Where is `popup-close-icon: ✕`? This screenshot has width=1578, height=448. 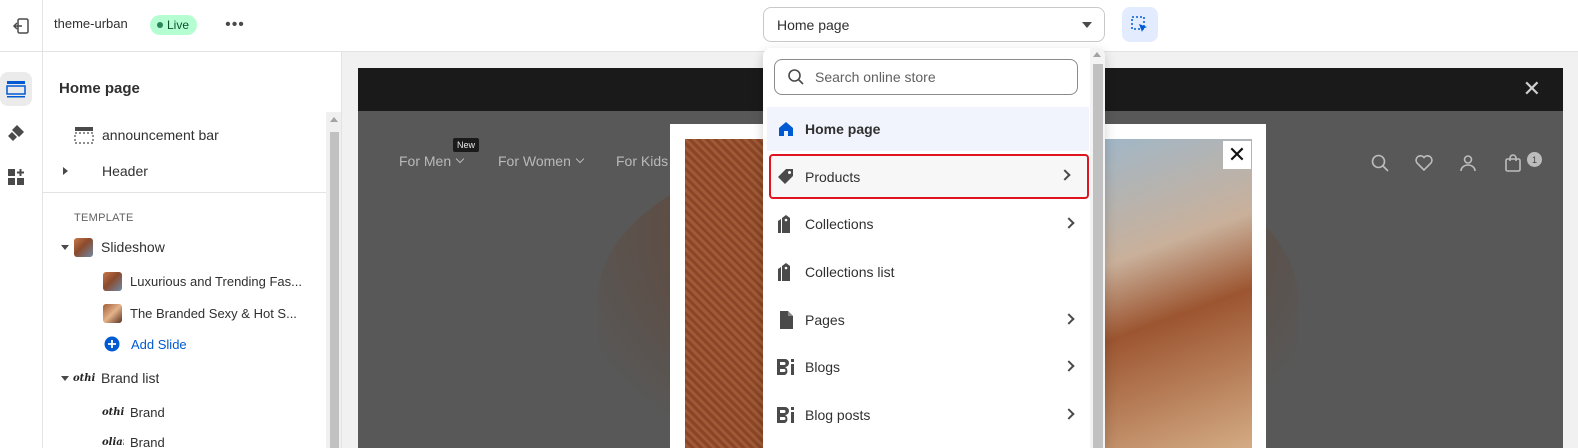
popup-close-icon: ✕ is located at coordinates (1237, 155).